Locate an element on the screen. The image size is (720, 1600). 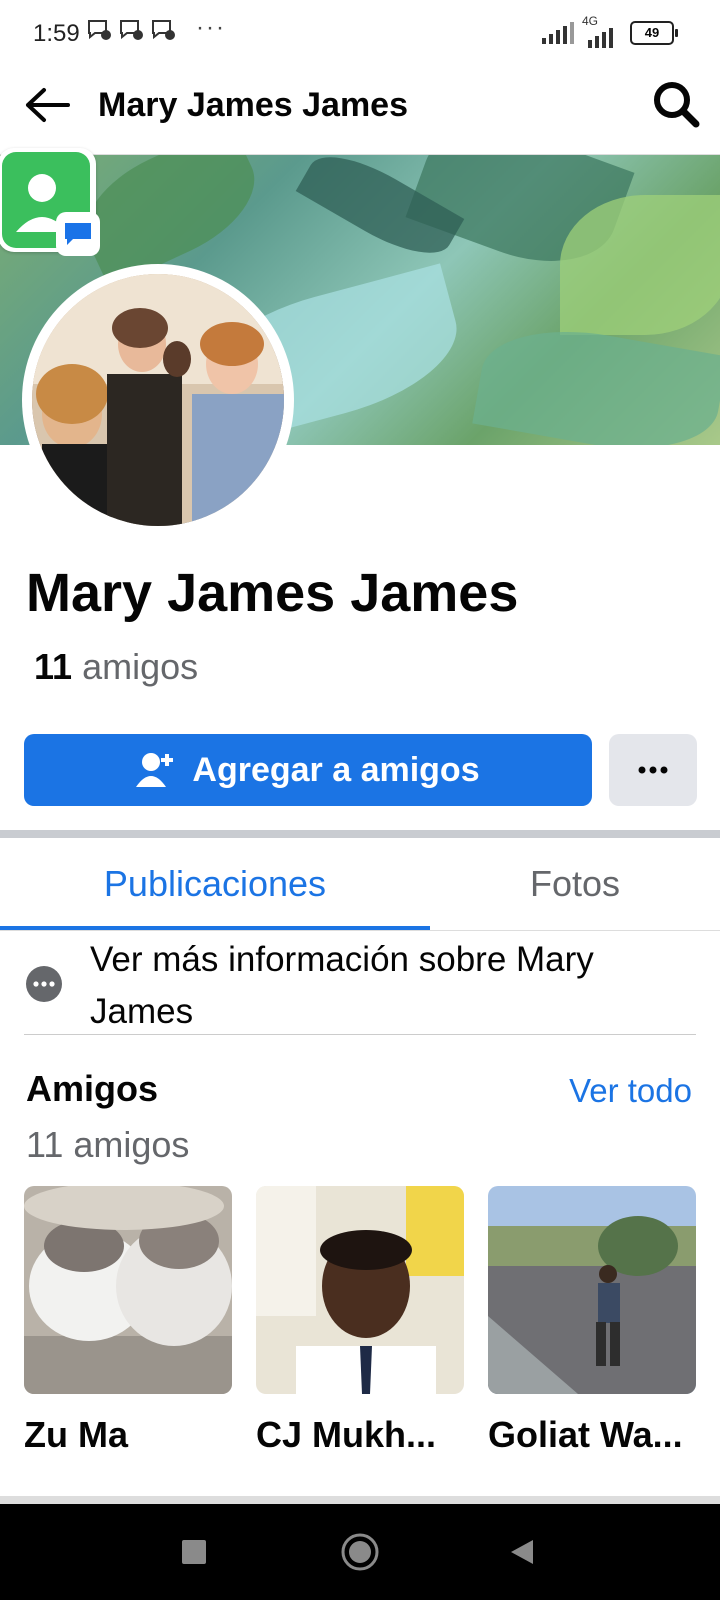
friends-heading: Amigos is located at coordinates (92, 1088).